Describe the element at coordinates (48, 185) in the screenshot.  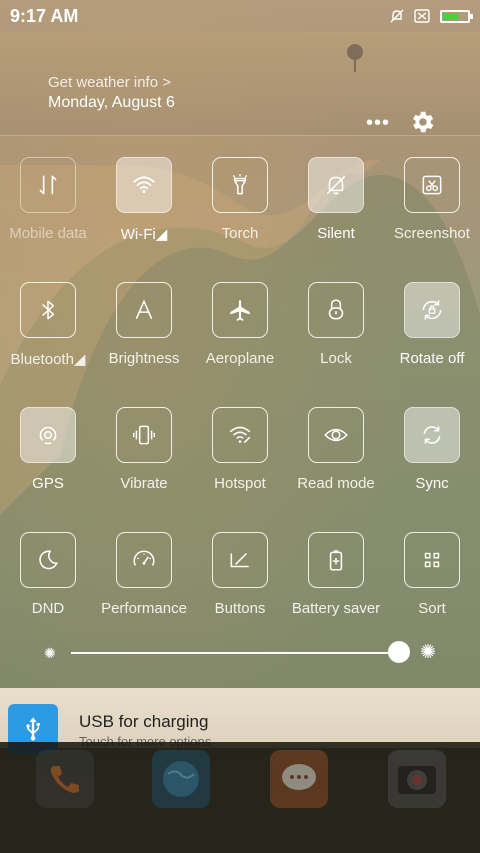
I see `mobile-data-icon` at that location.